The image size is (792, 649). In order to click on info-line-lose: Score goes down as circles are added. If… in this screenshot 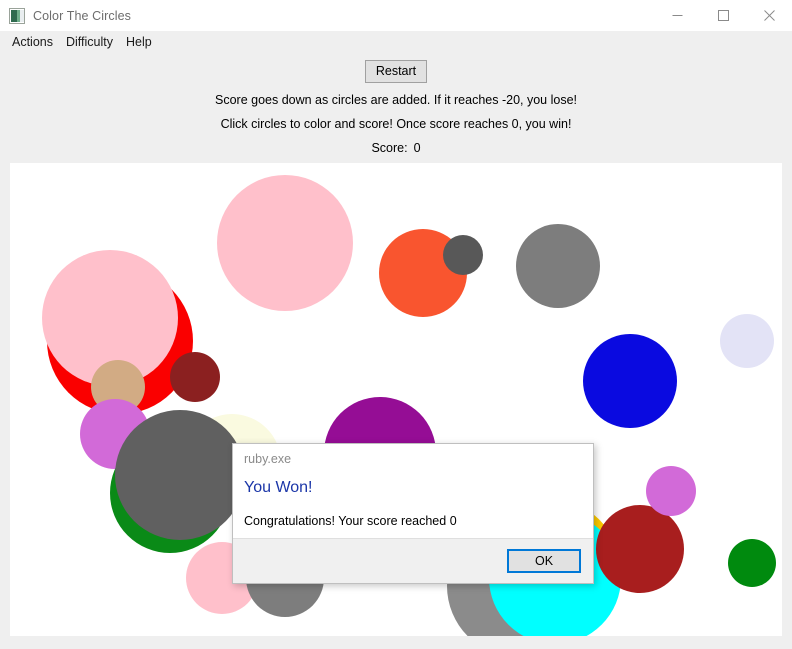, I will do `click(396, 100)`.